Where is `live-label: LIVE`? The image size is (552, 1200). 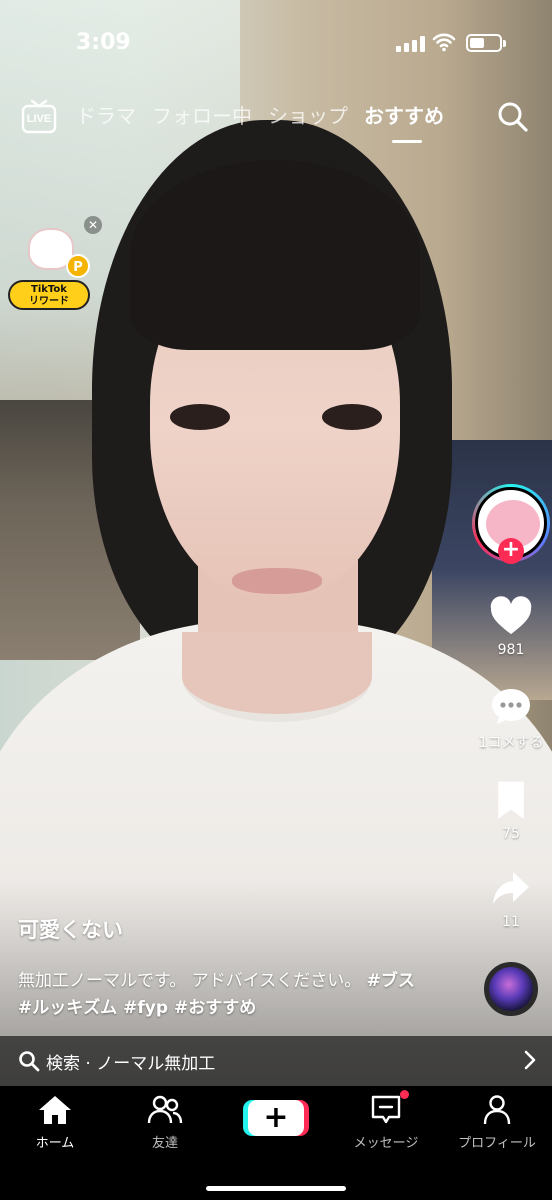 live-label: LIVE is located at coordinates (39, 119).